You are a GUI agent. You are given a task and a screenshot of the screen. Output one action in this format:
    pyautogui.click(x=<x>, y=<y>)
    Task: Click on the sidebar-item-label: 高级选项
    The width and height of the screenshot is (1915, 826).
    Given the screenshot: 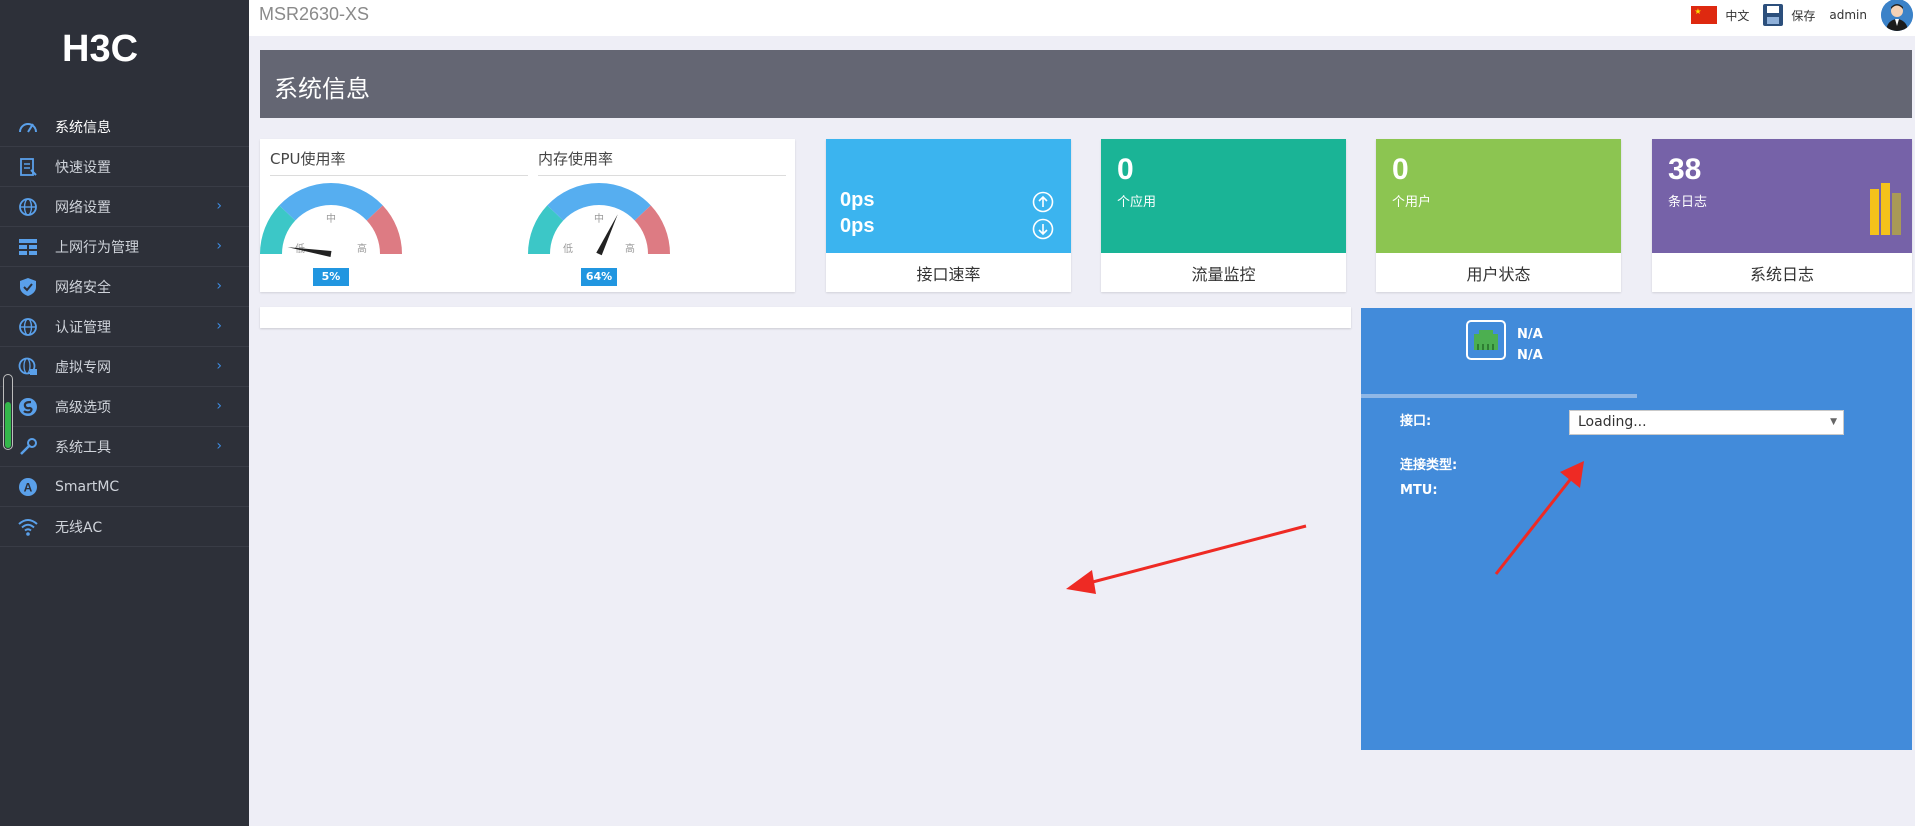 What is the action you would take?
    pyautogui.click(x=83, y=407)
    